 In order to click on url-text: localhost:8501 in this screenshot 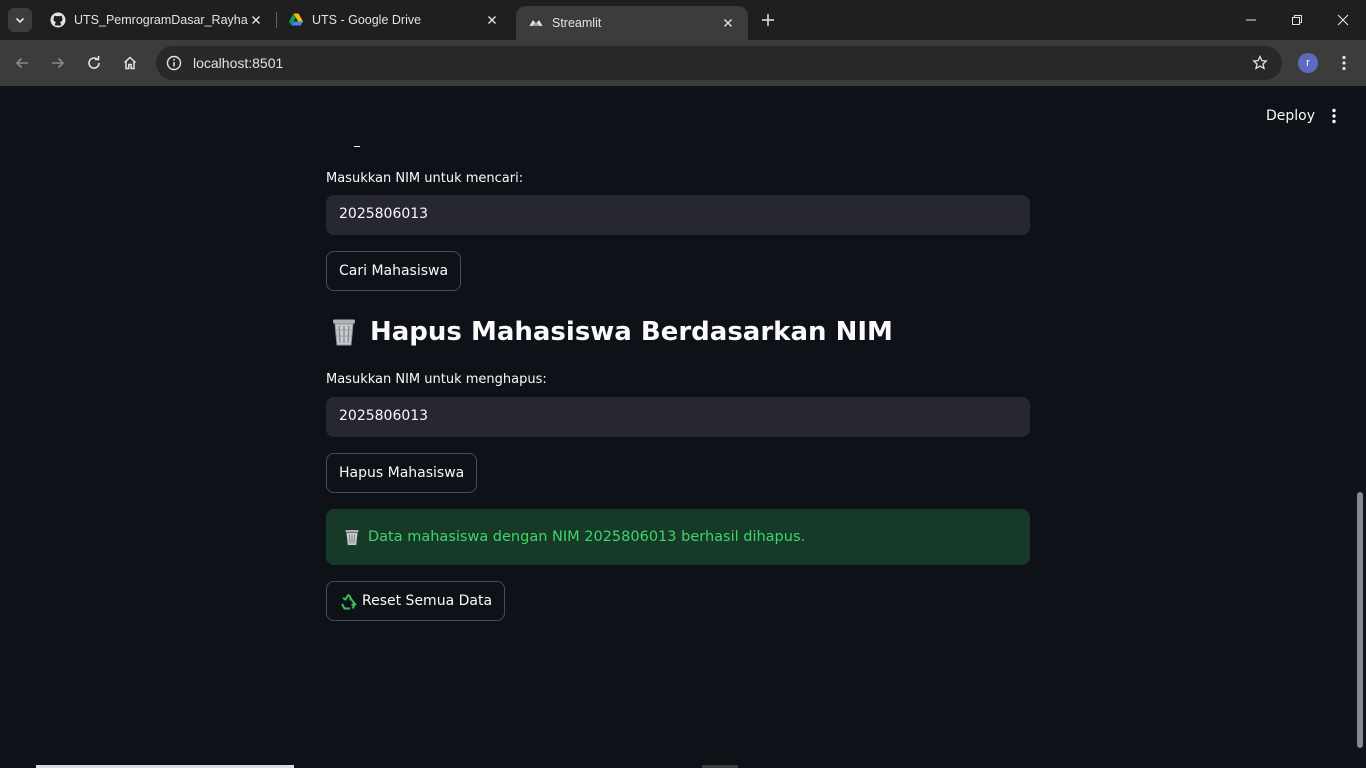, I will do `click(238, 63)`.